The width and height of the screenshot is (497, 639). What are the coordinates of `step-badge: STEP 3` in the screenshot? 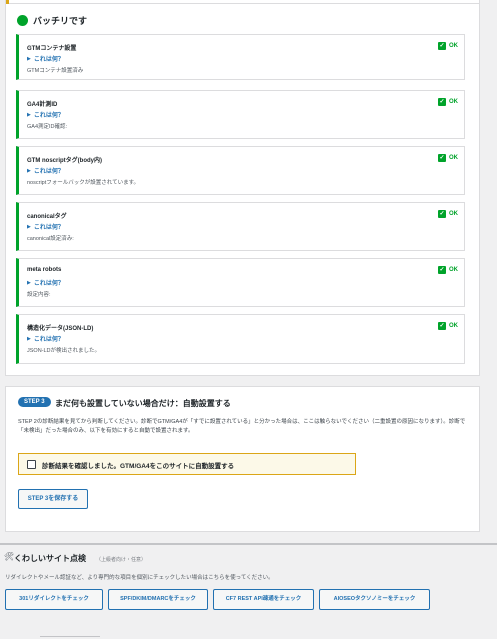 It's located at (34, 402).